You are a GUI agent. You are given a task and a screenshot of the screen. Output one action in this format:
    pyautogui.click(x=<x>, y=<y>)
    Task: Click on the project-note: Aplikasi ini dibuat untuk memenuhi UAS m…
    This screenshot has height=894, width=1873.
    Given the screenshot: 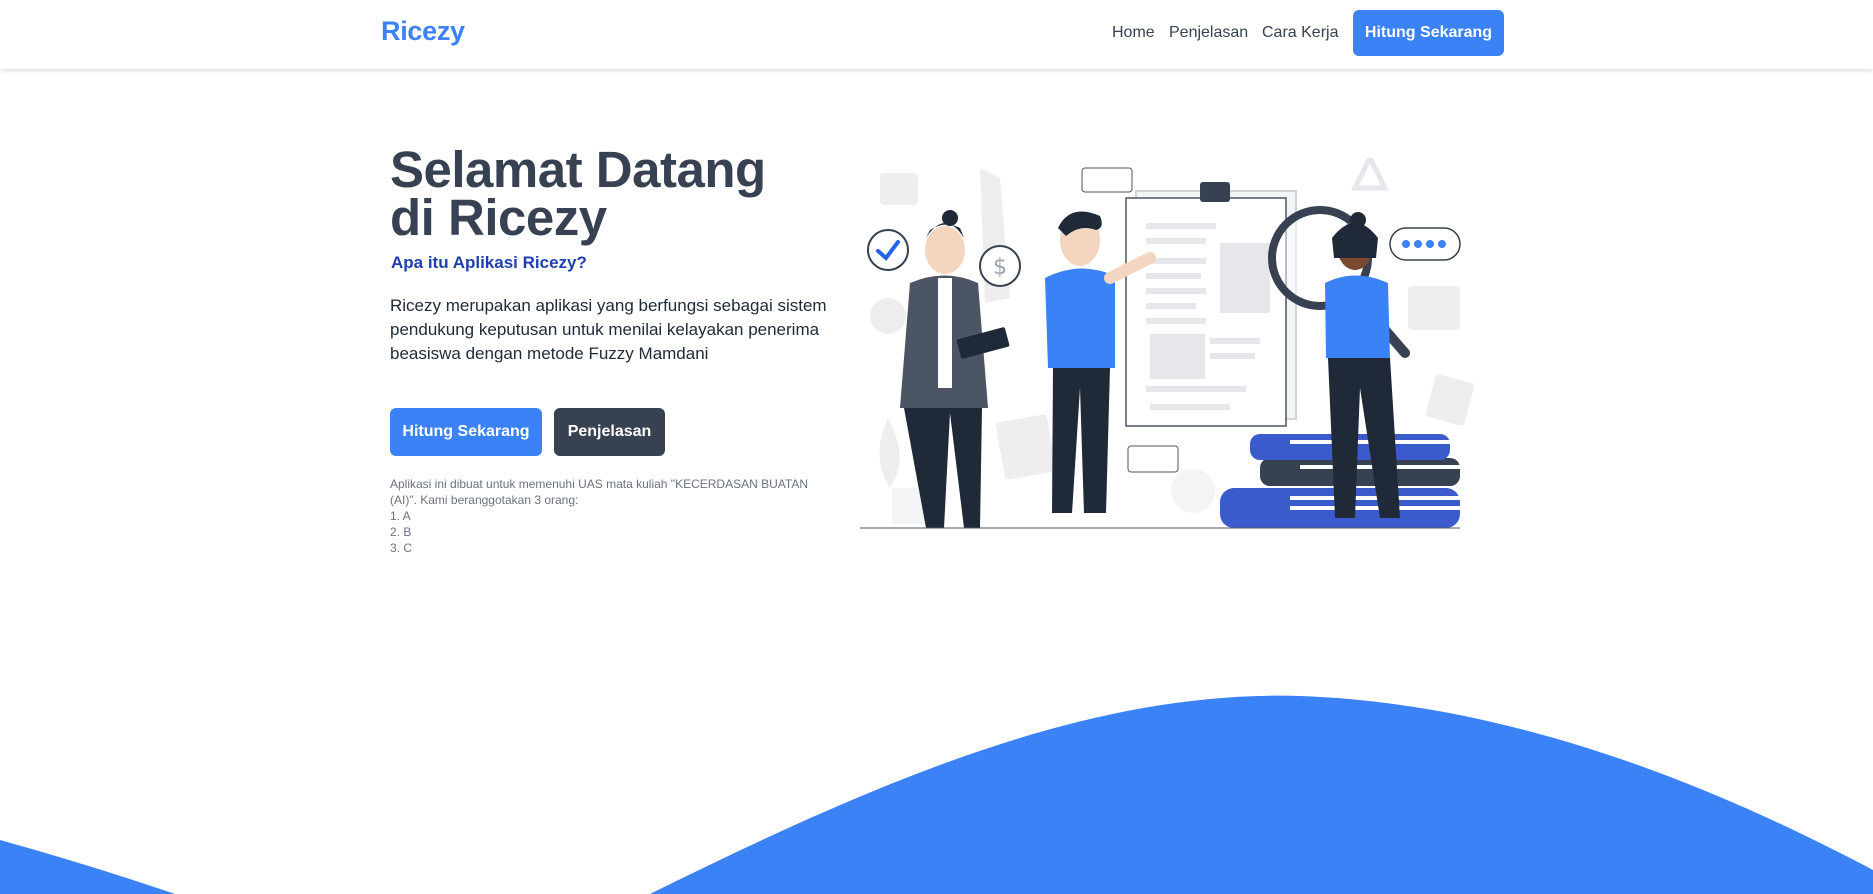 What is the action you would take?
    pyautogui.click(x=600, y=516)
    